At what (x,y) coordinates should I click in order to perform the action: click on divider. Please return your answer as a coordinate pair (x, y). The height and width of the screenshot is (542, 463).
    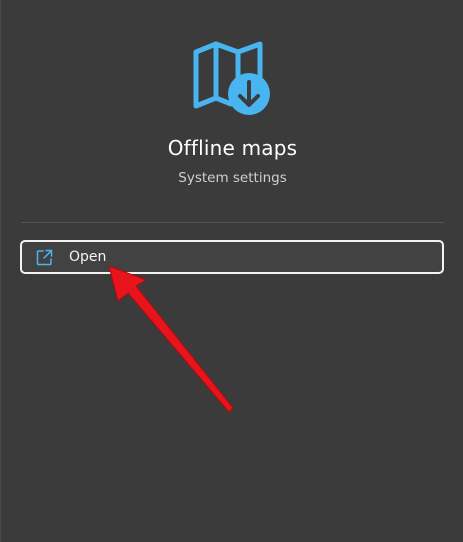
    Looking at the image, I should click on (232, 222).